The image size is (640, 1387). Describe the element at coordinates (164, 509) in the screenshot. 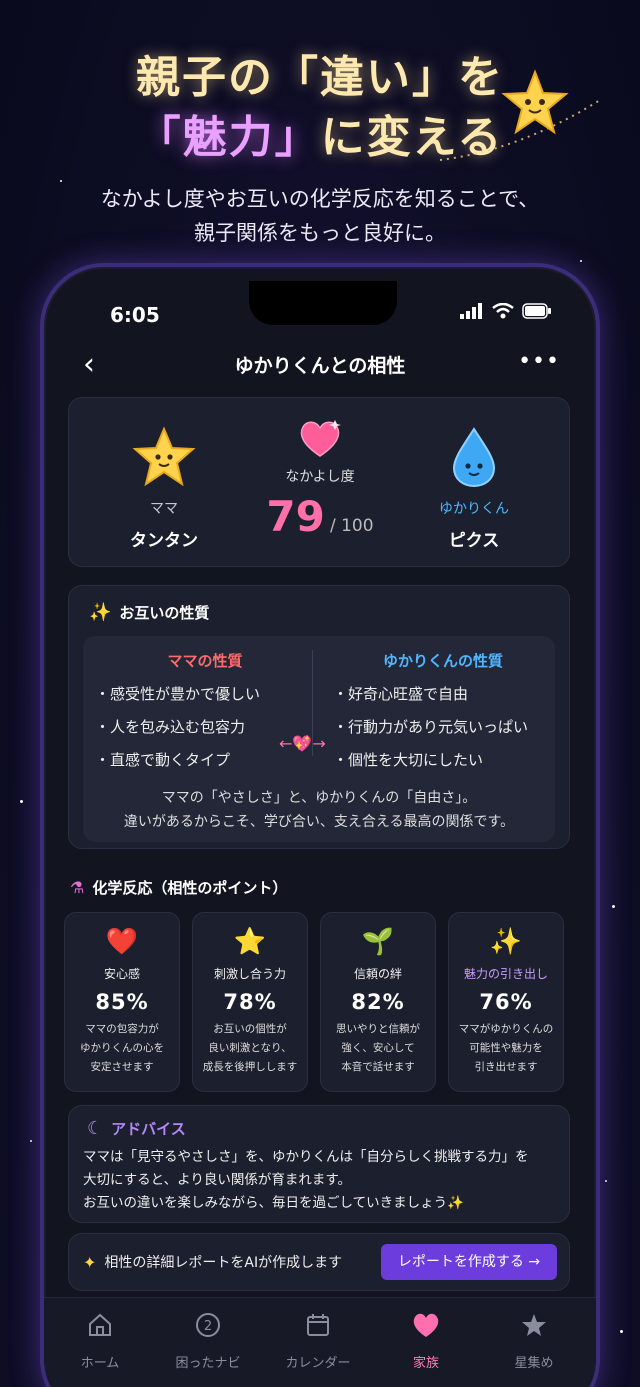

I see `parent-role: ママ` at that location.